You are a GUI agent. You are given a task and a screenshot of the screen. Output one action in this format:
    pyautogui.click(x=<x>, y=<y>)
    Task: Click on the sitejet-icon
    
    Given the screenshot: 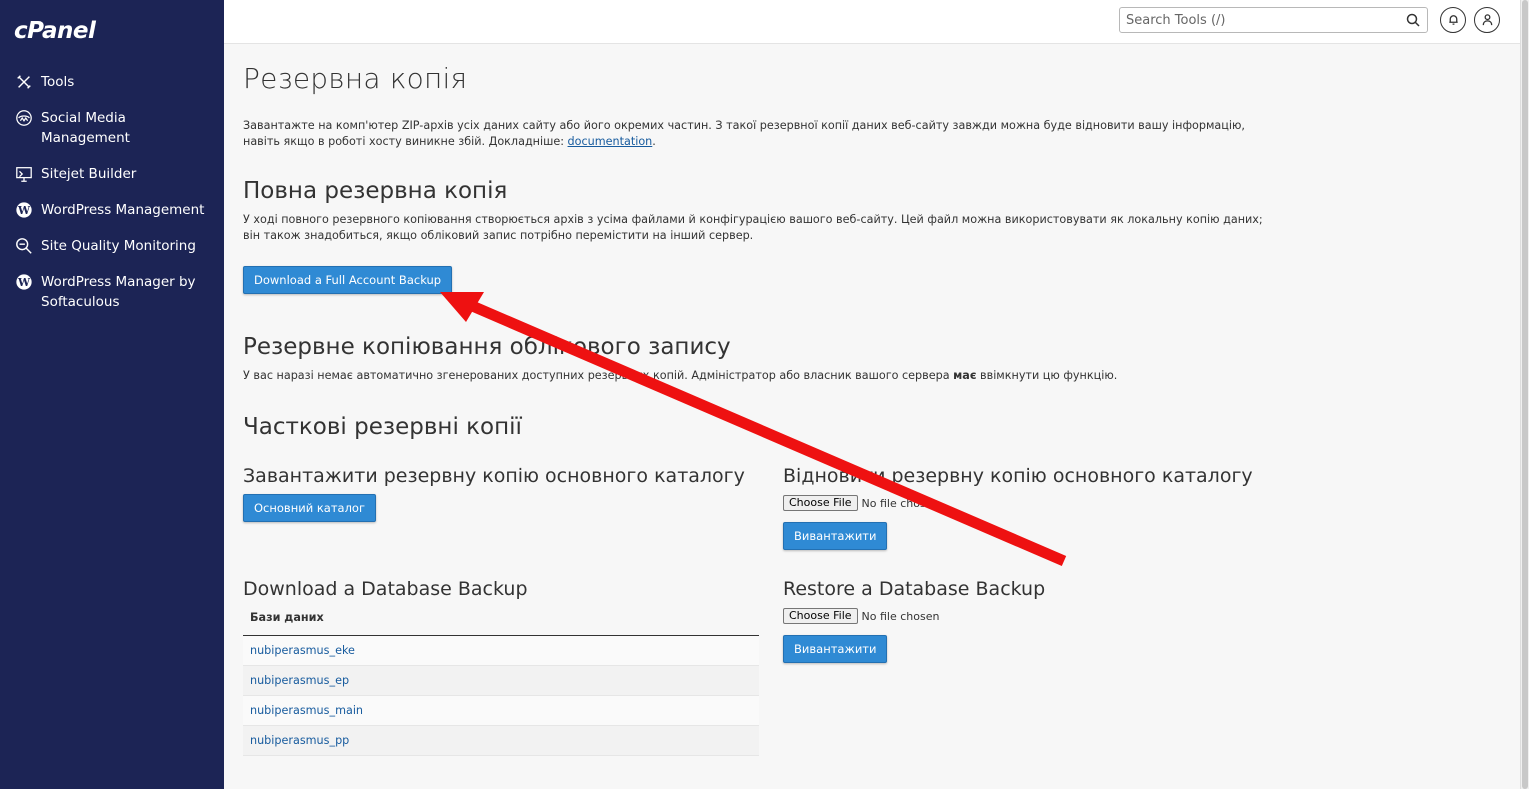 What is the action you would take?
    pyautogui.click(x=24, y=174)
    